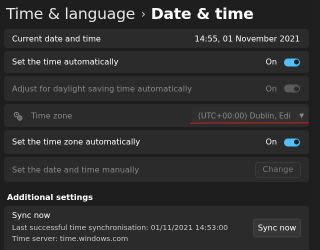 This screenshot has height=250, width=320. What do you see at coordinates (301, 115) in the screenshot?
I see `chevron-down-icon: ▼` at bounding box center [301, 115].